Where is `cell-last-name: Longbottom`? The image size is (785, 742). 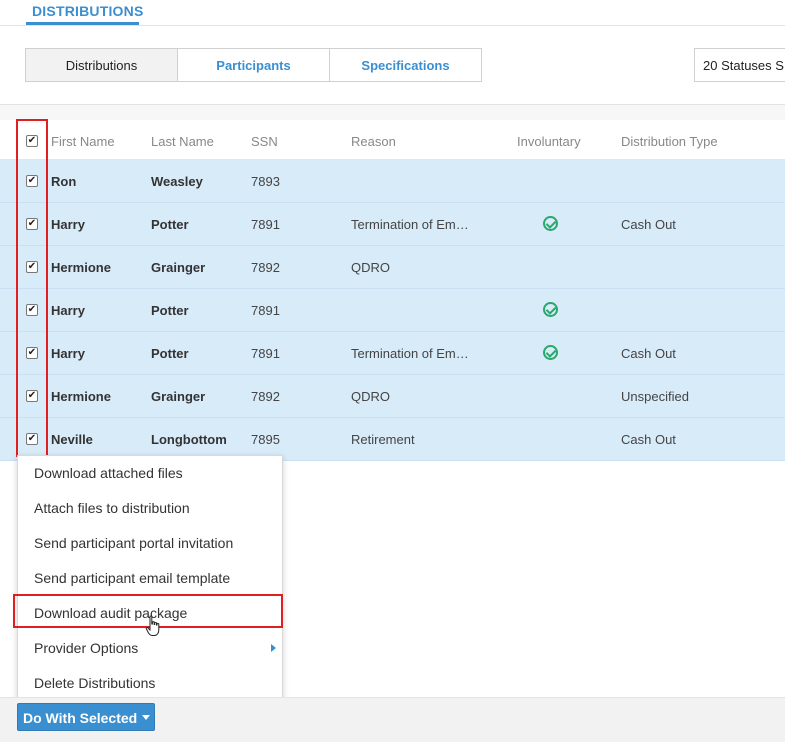 cell-last-name: Longbottom is located at coordinates (189, 439).